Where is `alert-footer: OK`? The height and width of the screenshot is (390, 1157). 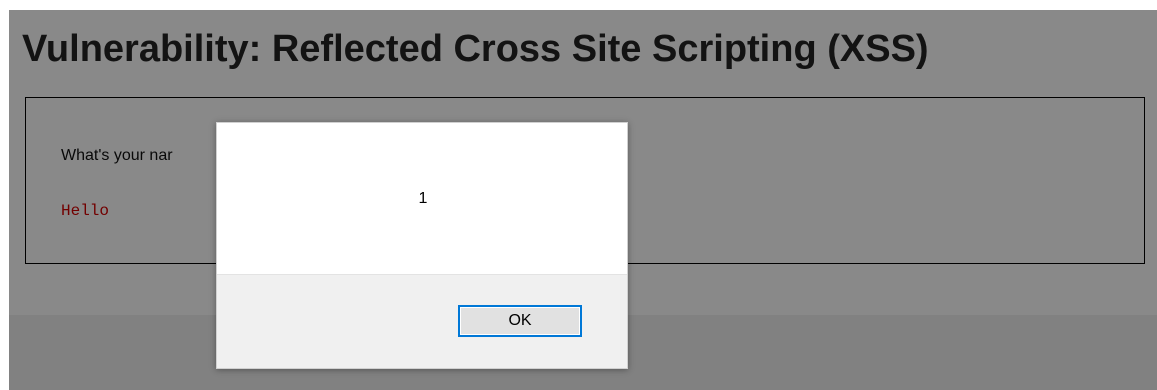 alert-footer: OK is located at coordinates (422, 321).